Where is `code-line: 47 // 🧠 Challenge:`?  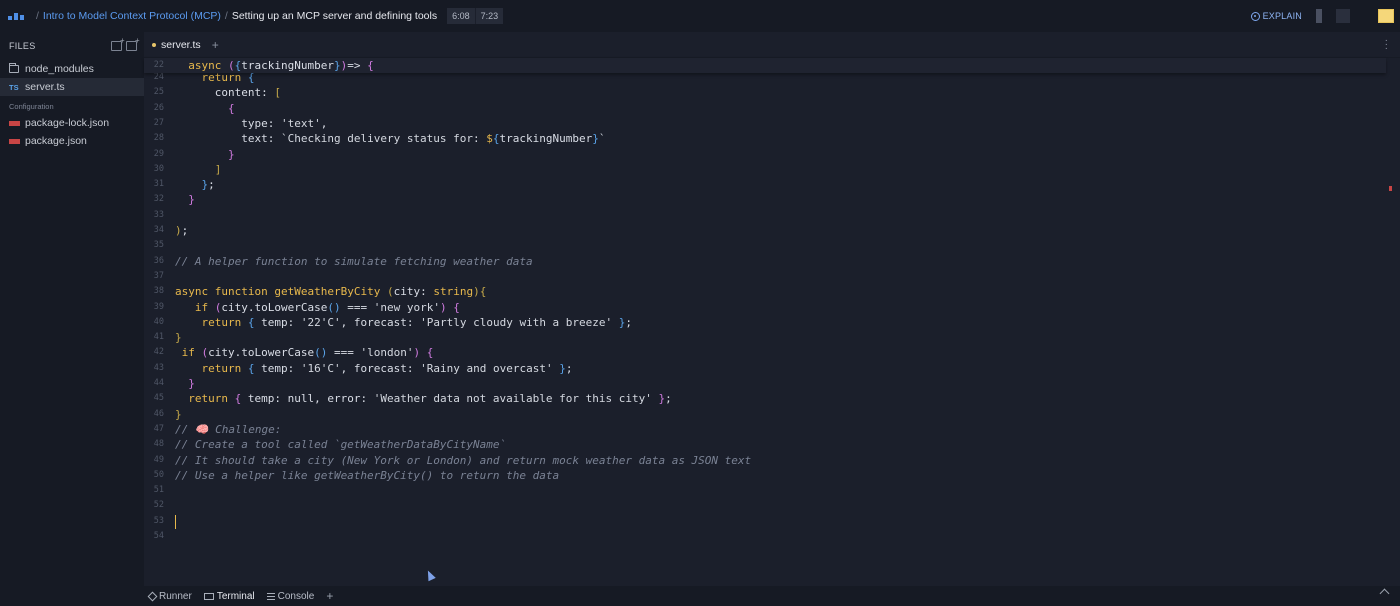 code-line: 47 // 🧠 Challenge: is located at coordinates (765, 429).